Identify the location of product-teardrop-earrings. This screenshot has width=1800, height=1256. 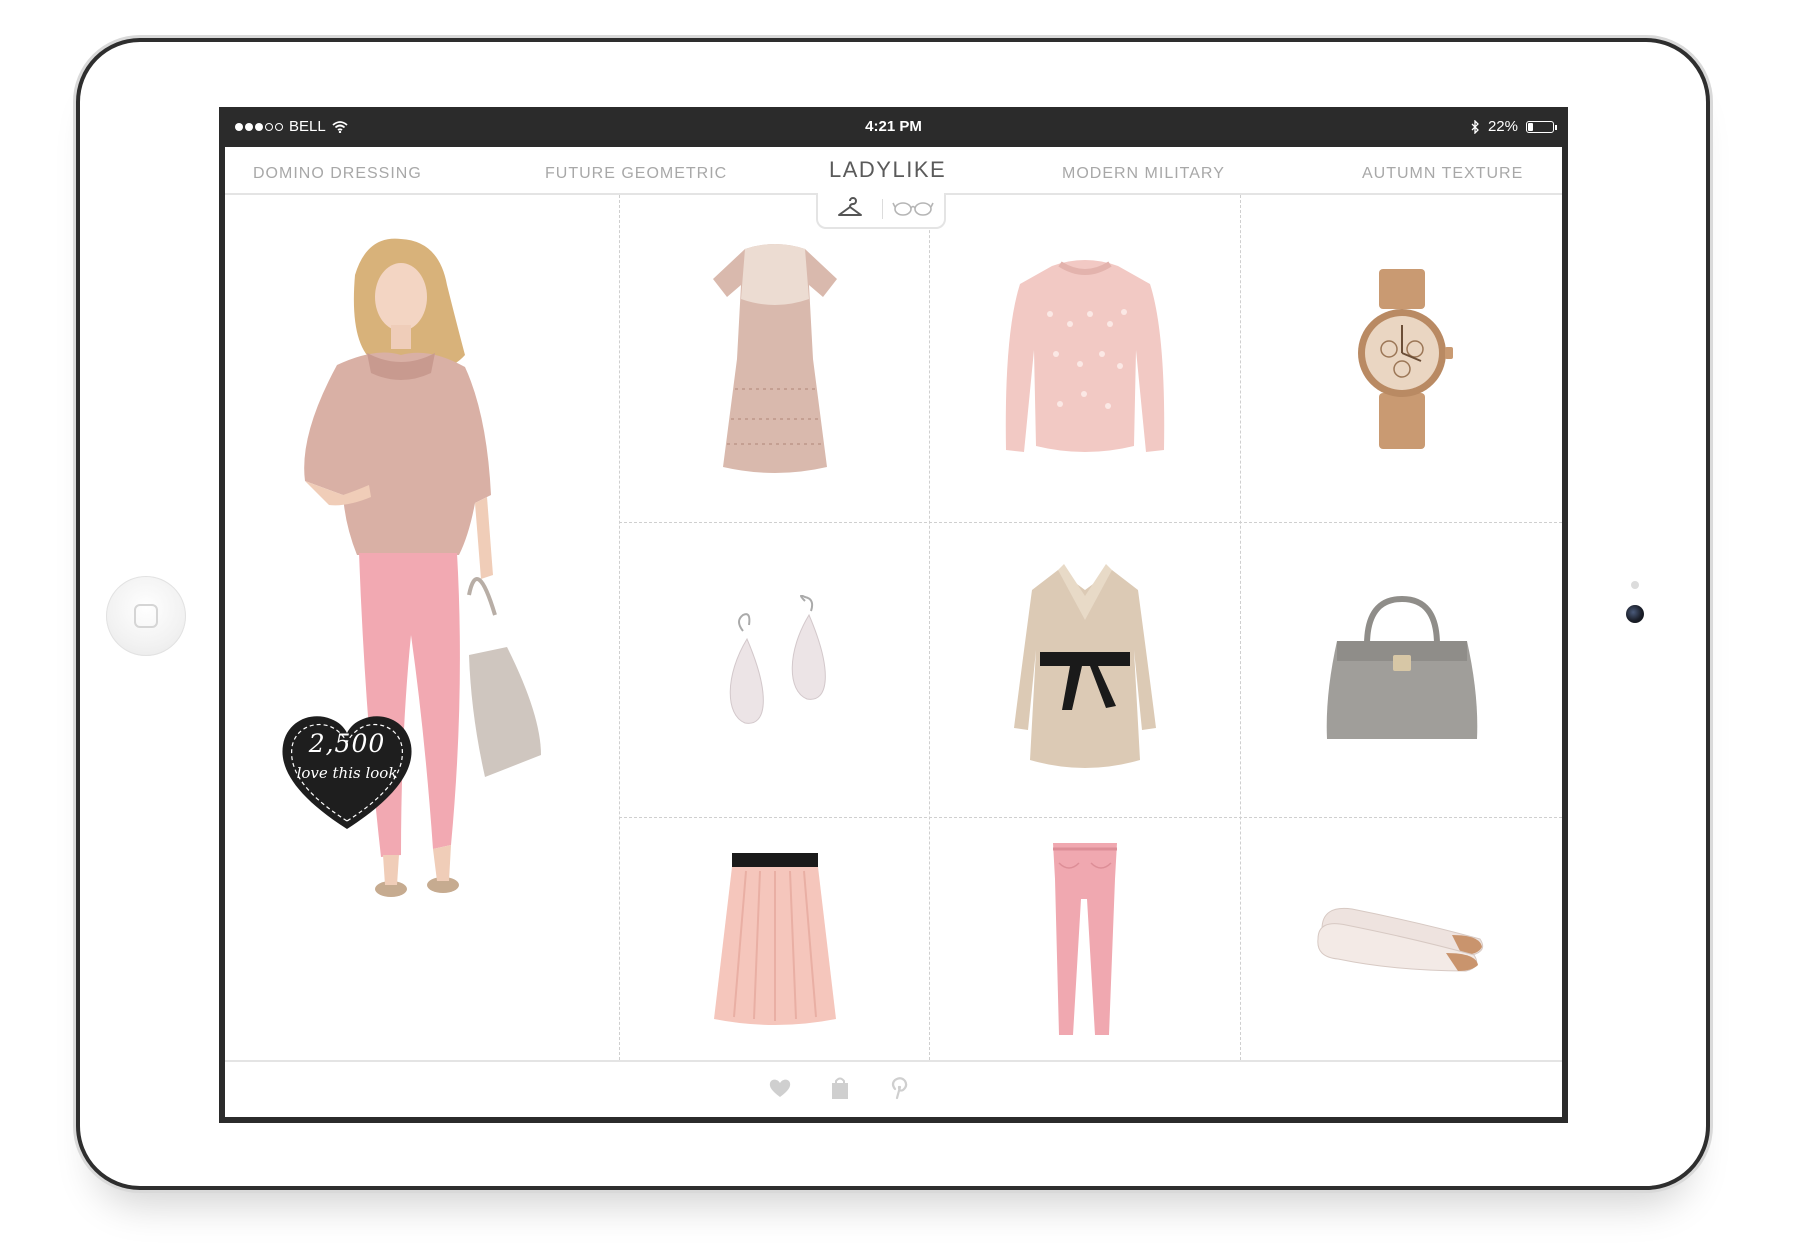
(774, 670).